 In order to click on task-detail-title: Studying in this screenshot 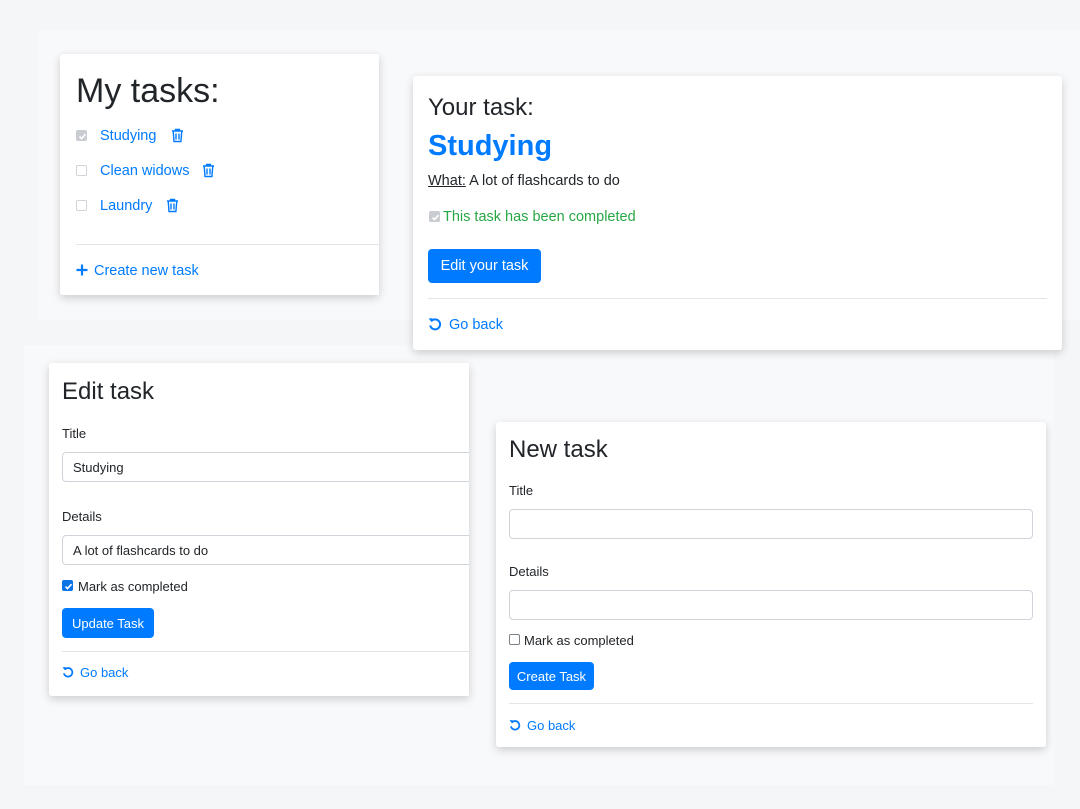, I will do `click(490, 146)`.